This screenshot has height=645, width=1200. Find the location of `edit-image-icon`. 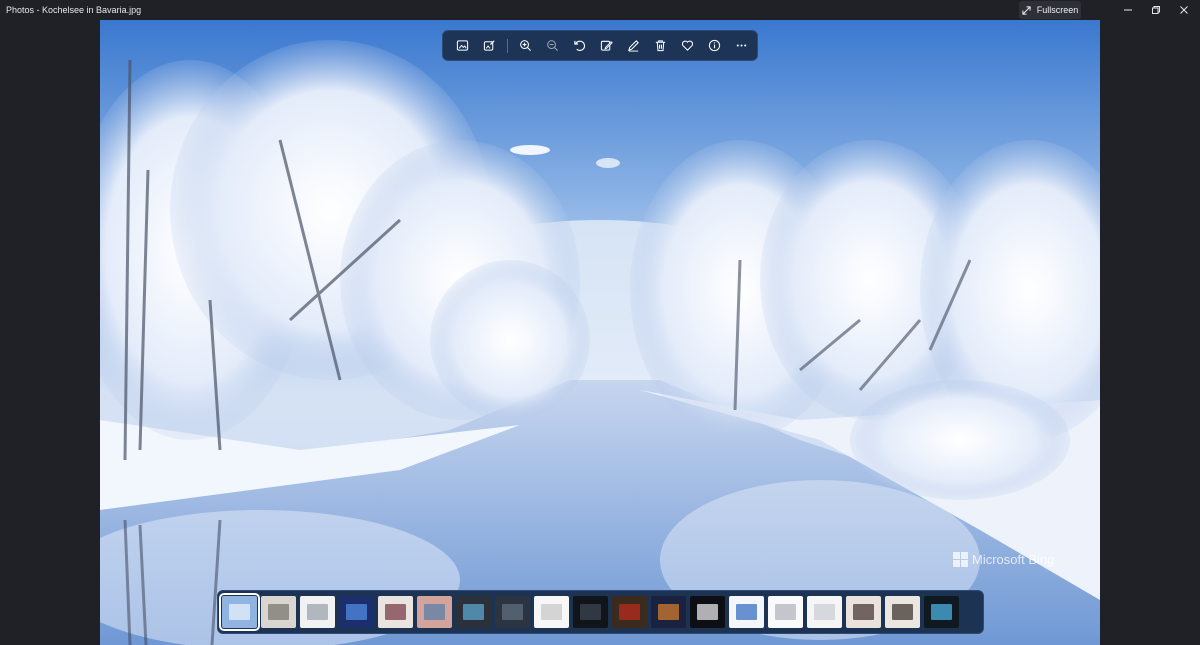

edit-image-icon is located at coordinates (489, 45).